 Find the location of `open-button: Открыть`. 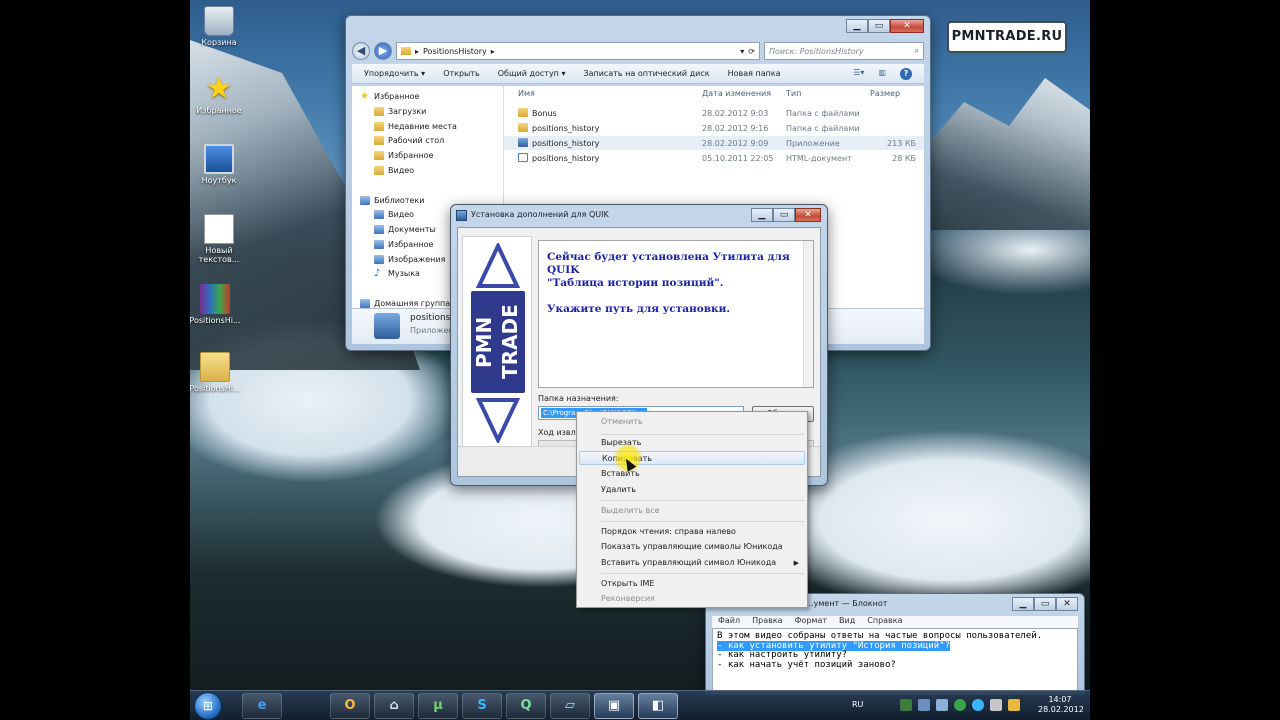

open-button: Открыть is located at coordinates (461, 73).